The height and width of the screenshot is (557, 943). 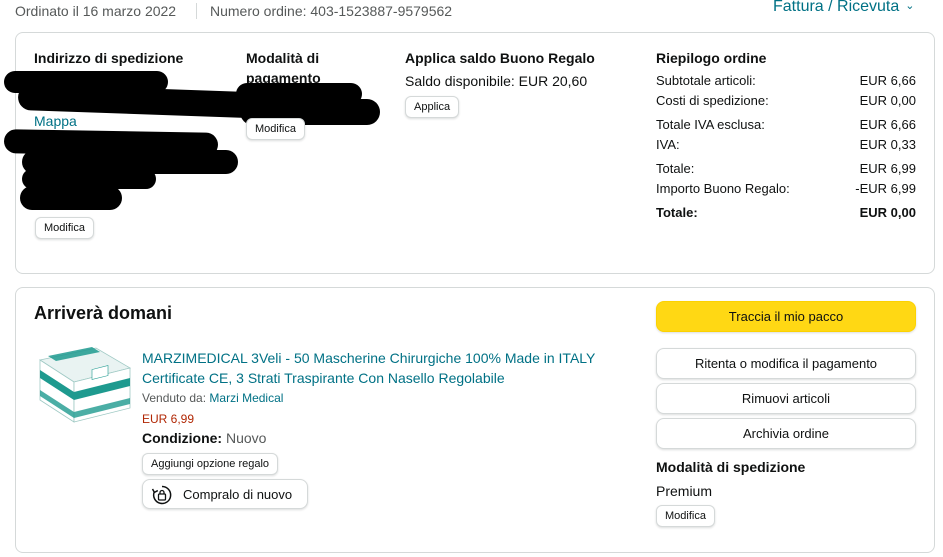 What do you see at coordinates (64, 228) in the screenshot?
I see `modify-address-button: Modifica` at bounding box center [64, 228].